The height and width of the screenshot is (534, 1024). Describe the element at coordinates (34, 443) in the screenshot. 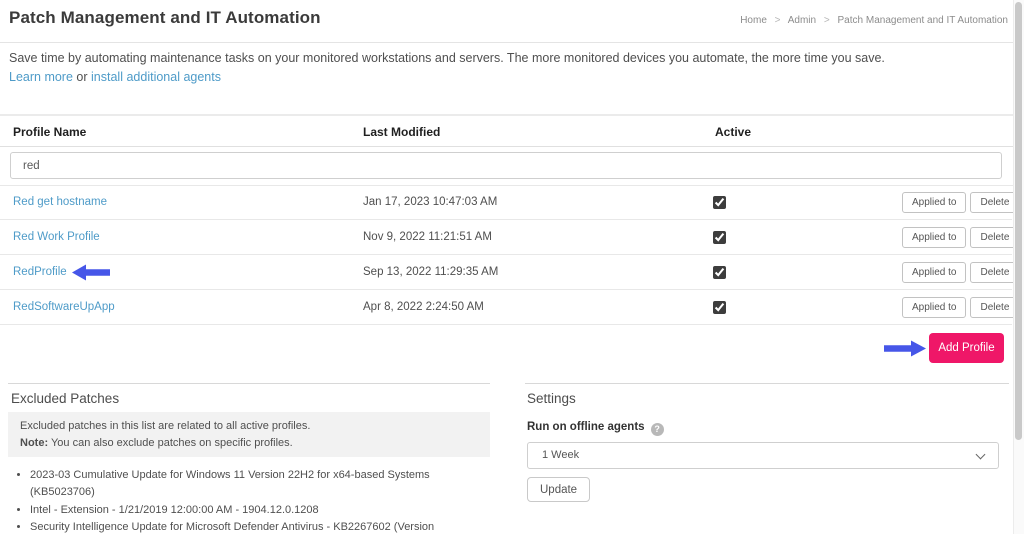

I see `note-label: Note:` at that location.